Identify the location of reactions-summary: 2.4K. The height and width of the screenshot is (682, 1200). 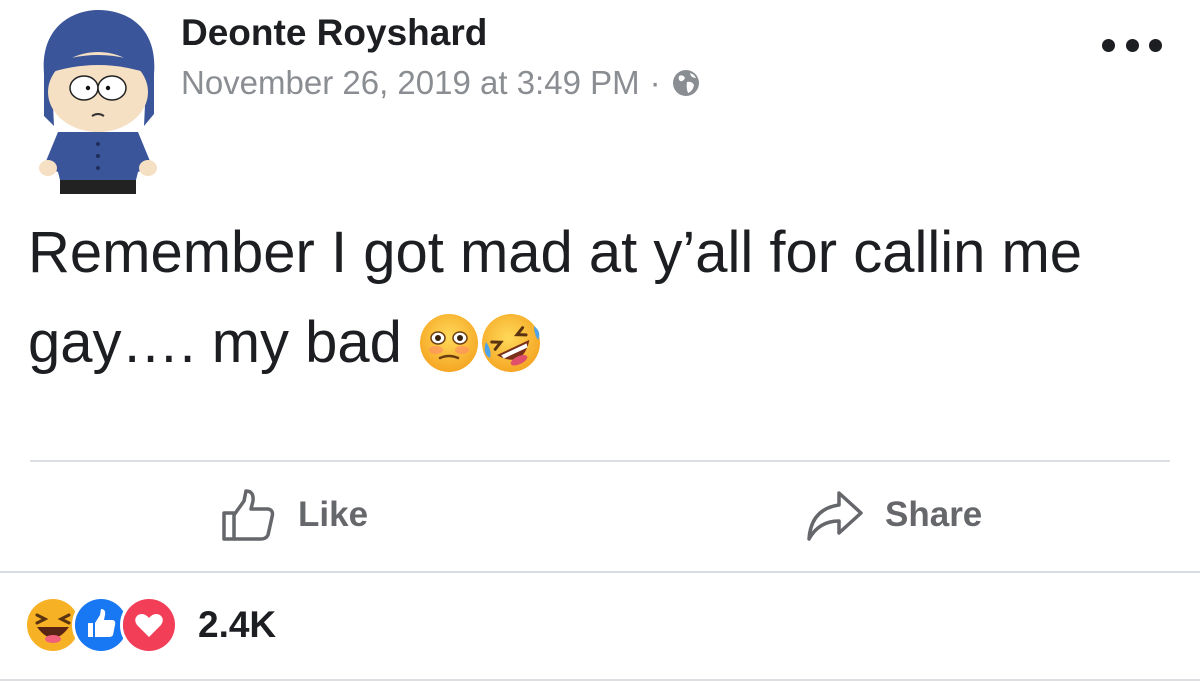
(150, 625).